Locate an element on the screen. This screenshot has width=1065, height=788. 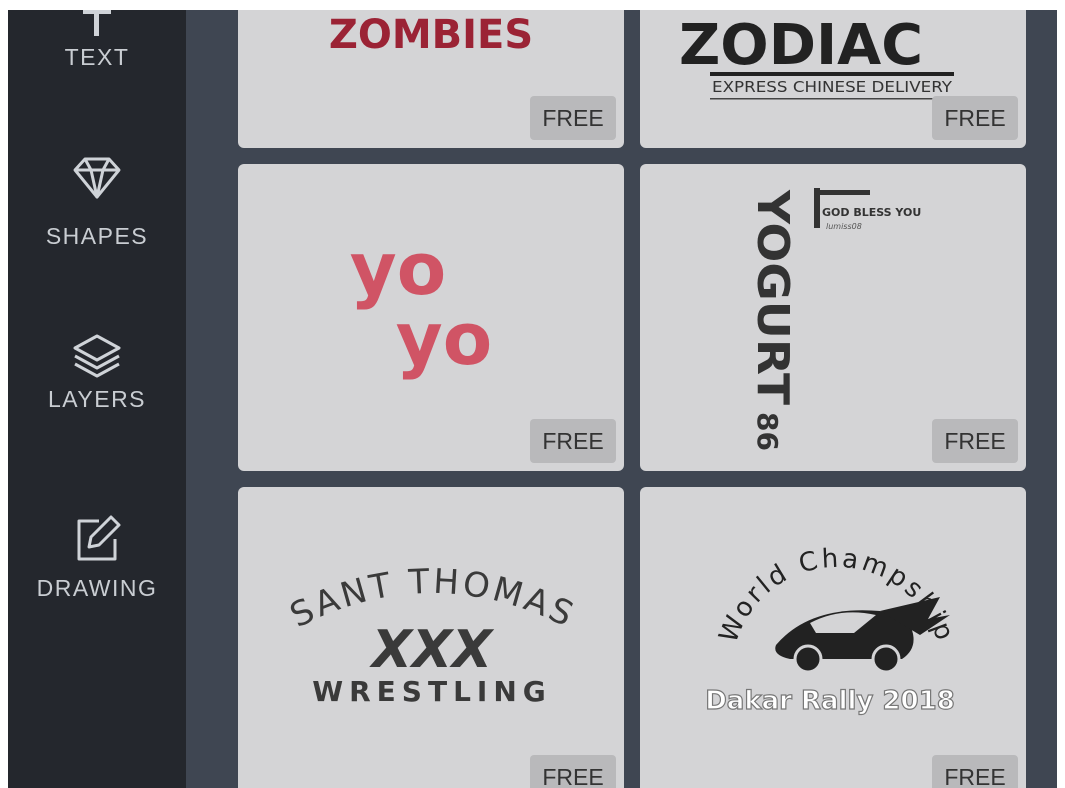
template-bottom-text: WRESTLING is located at coordinates (432, 691).